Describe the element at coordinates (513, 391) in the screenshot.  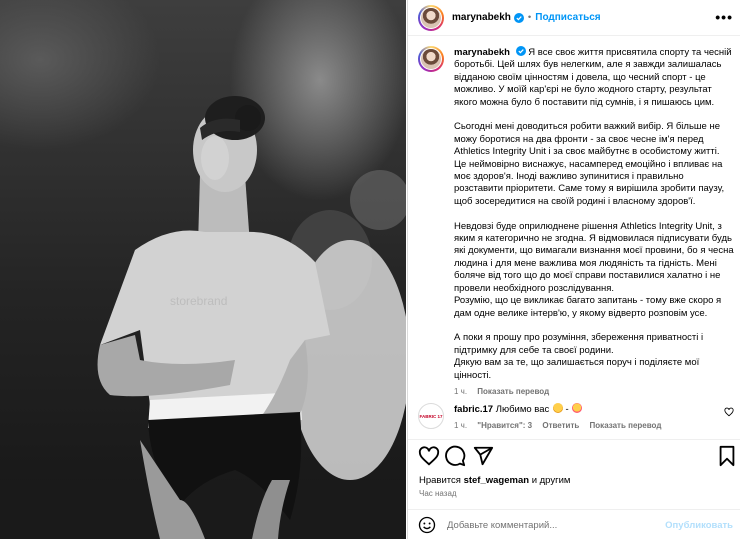
I see `caption-translate-link: Показать перевод` at that location.